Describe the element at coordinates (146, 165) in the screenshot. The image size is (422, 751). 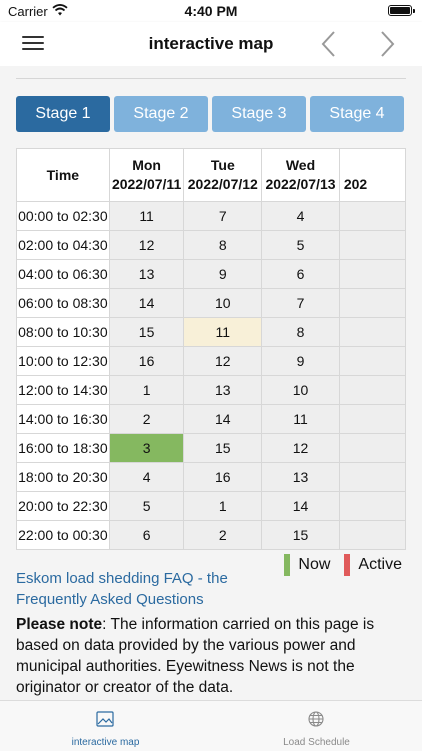
I see `day-name: Mon` at that location.